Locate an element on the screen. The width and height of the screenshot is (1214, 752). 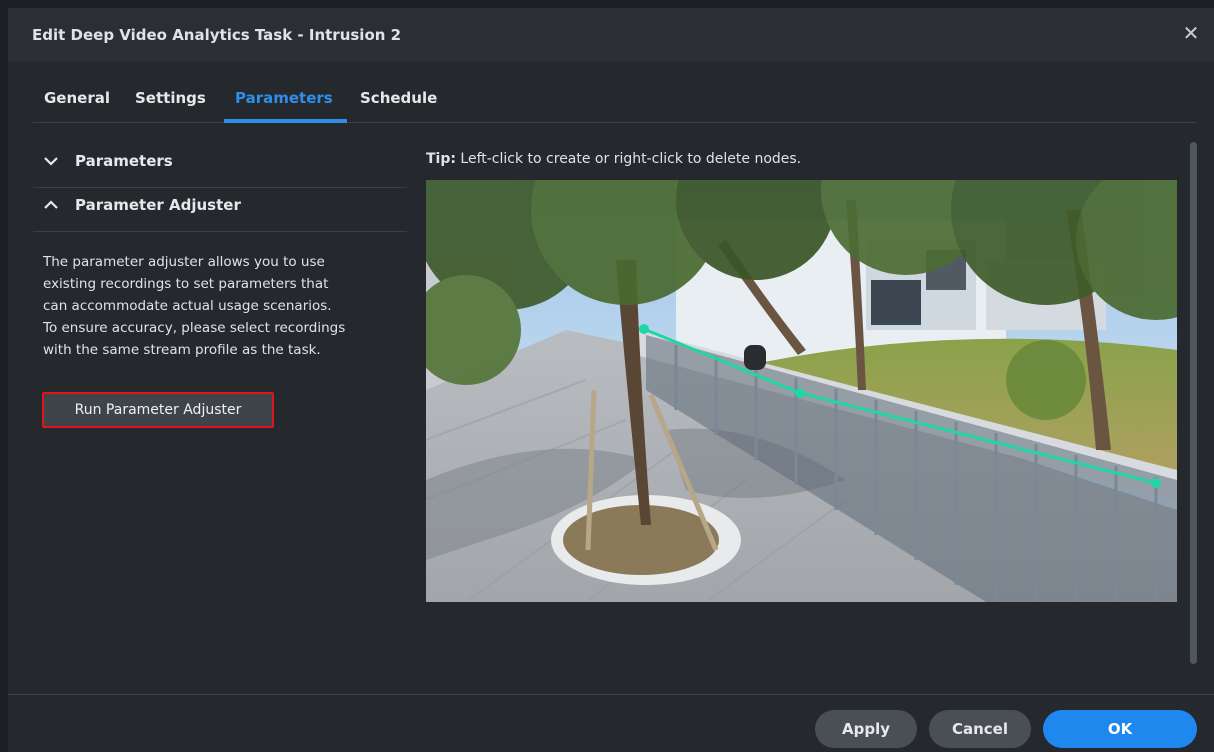
parameters-section-label: Parameters is located at coordinates (124, 161).